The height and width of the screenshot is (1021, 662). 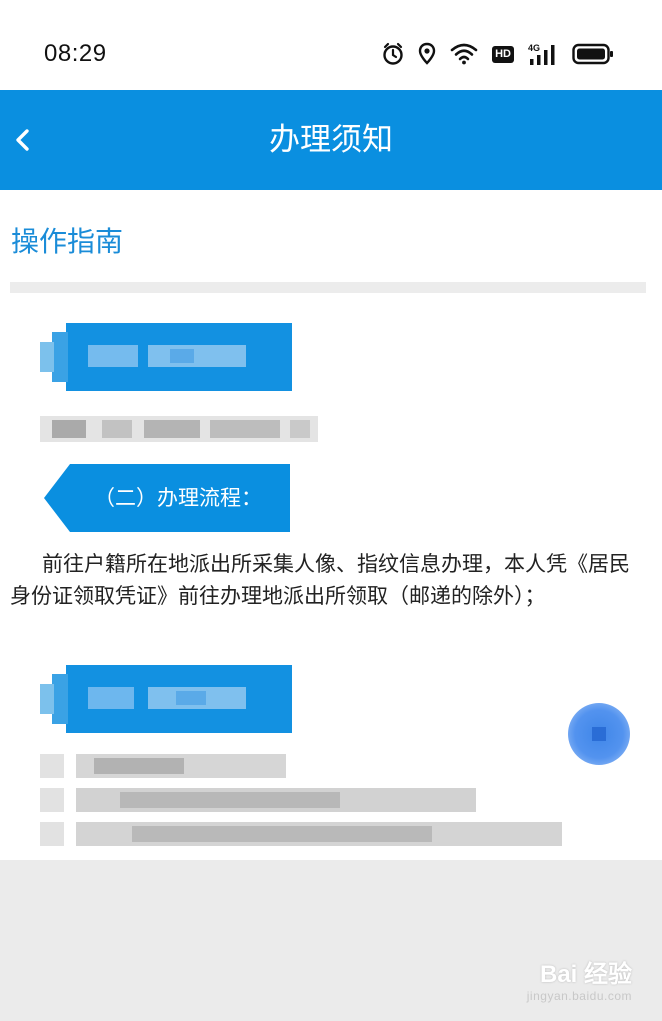 I want to click on step3-text-pixelated, so click(x=301, y=800).